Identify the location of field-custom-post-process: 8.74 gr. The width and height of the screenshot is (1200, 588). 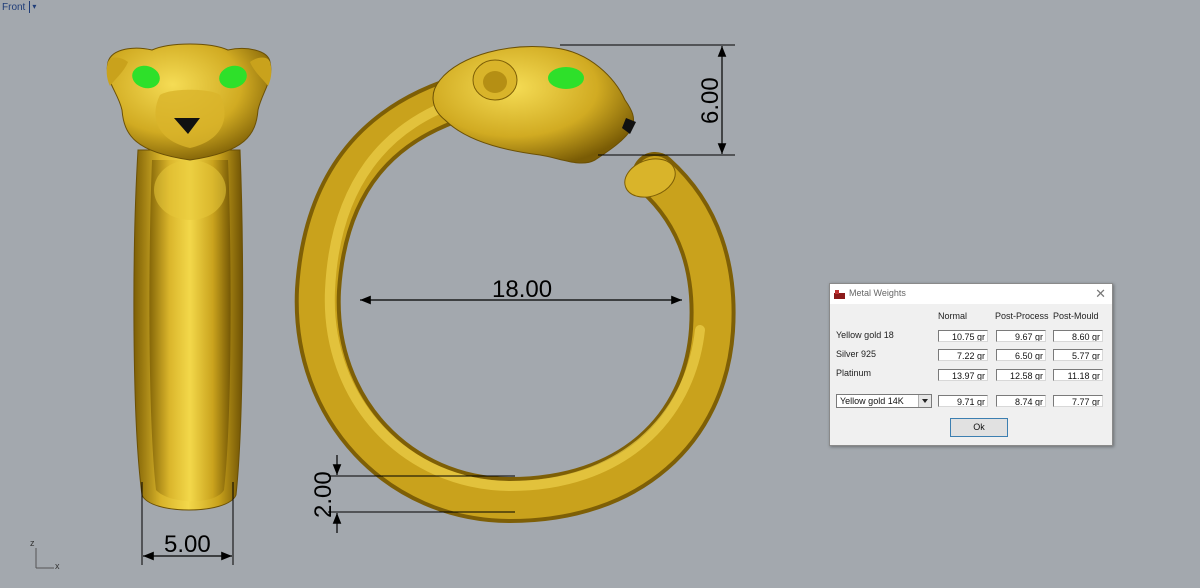
(1021, 401).